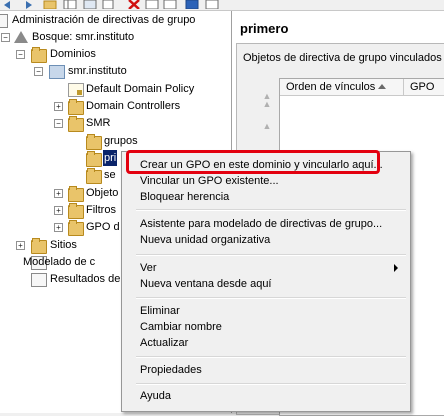 This screenshot has height=416, width=444. What do you see at coordinates (59, 262) in the screenshot?
I see `tree-label-modelado: Modelado de c` at bounding box center [59, 262].